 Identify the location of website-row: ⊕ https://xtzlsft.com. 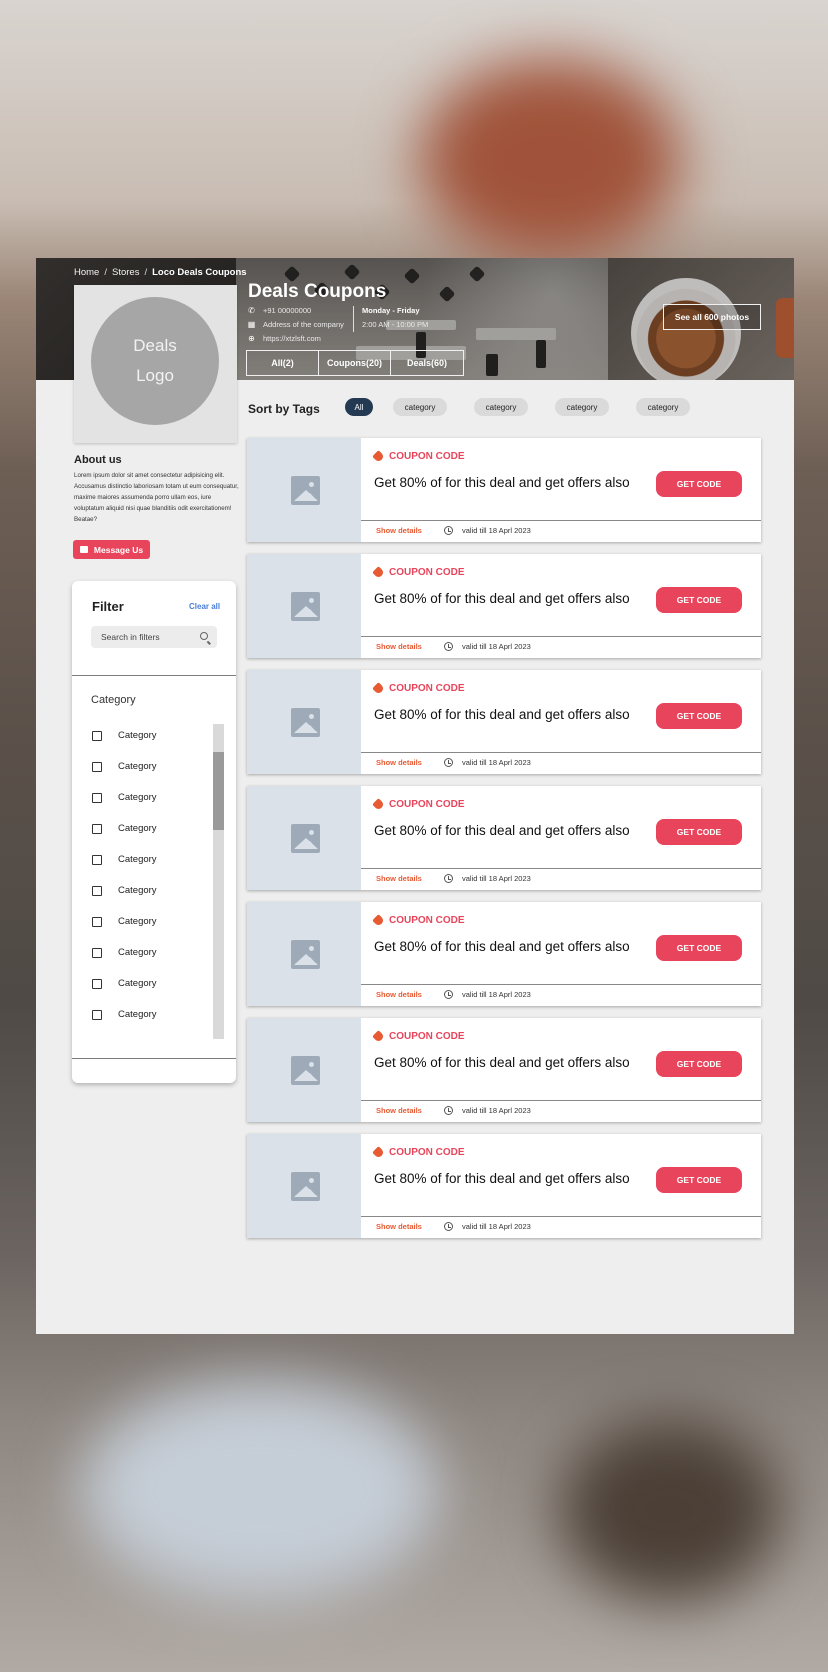
(284, 338).